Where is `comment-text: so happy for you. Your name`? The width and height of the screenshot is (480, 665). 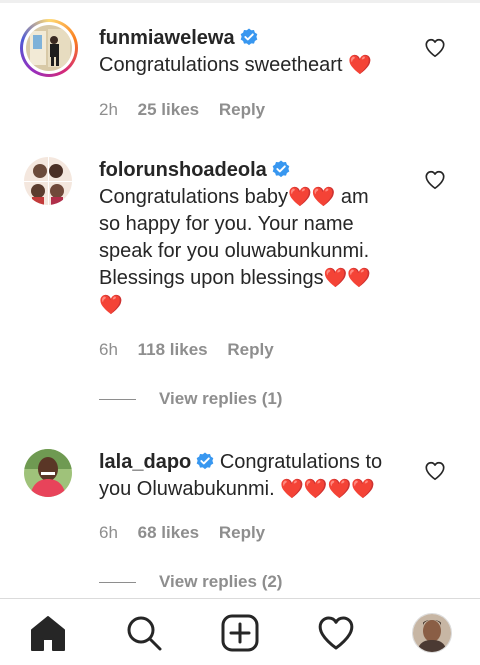
comment-text: so happy for you. Your name is located at coordinates (226, 224).